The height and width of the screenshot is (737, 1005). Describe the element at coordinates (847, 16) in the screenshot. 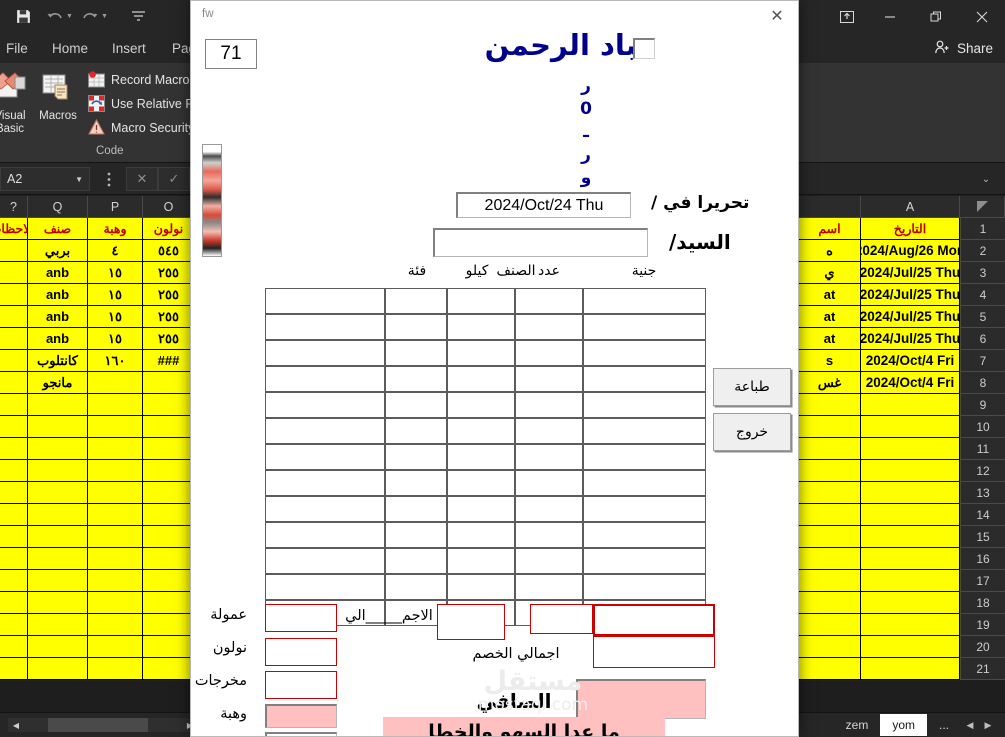

I see `ribbon-display-options-icon` at that location.